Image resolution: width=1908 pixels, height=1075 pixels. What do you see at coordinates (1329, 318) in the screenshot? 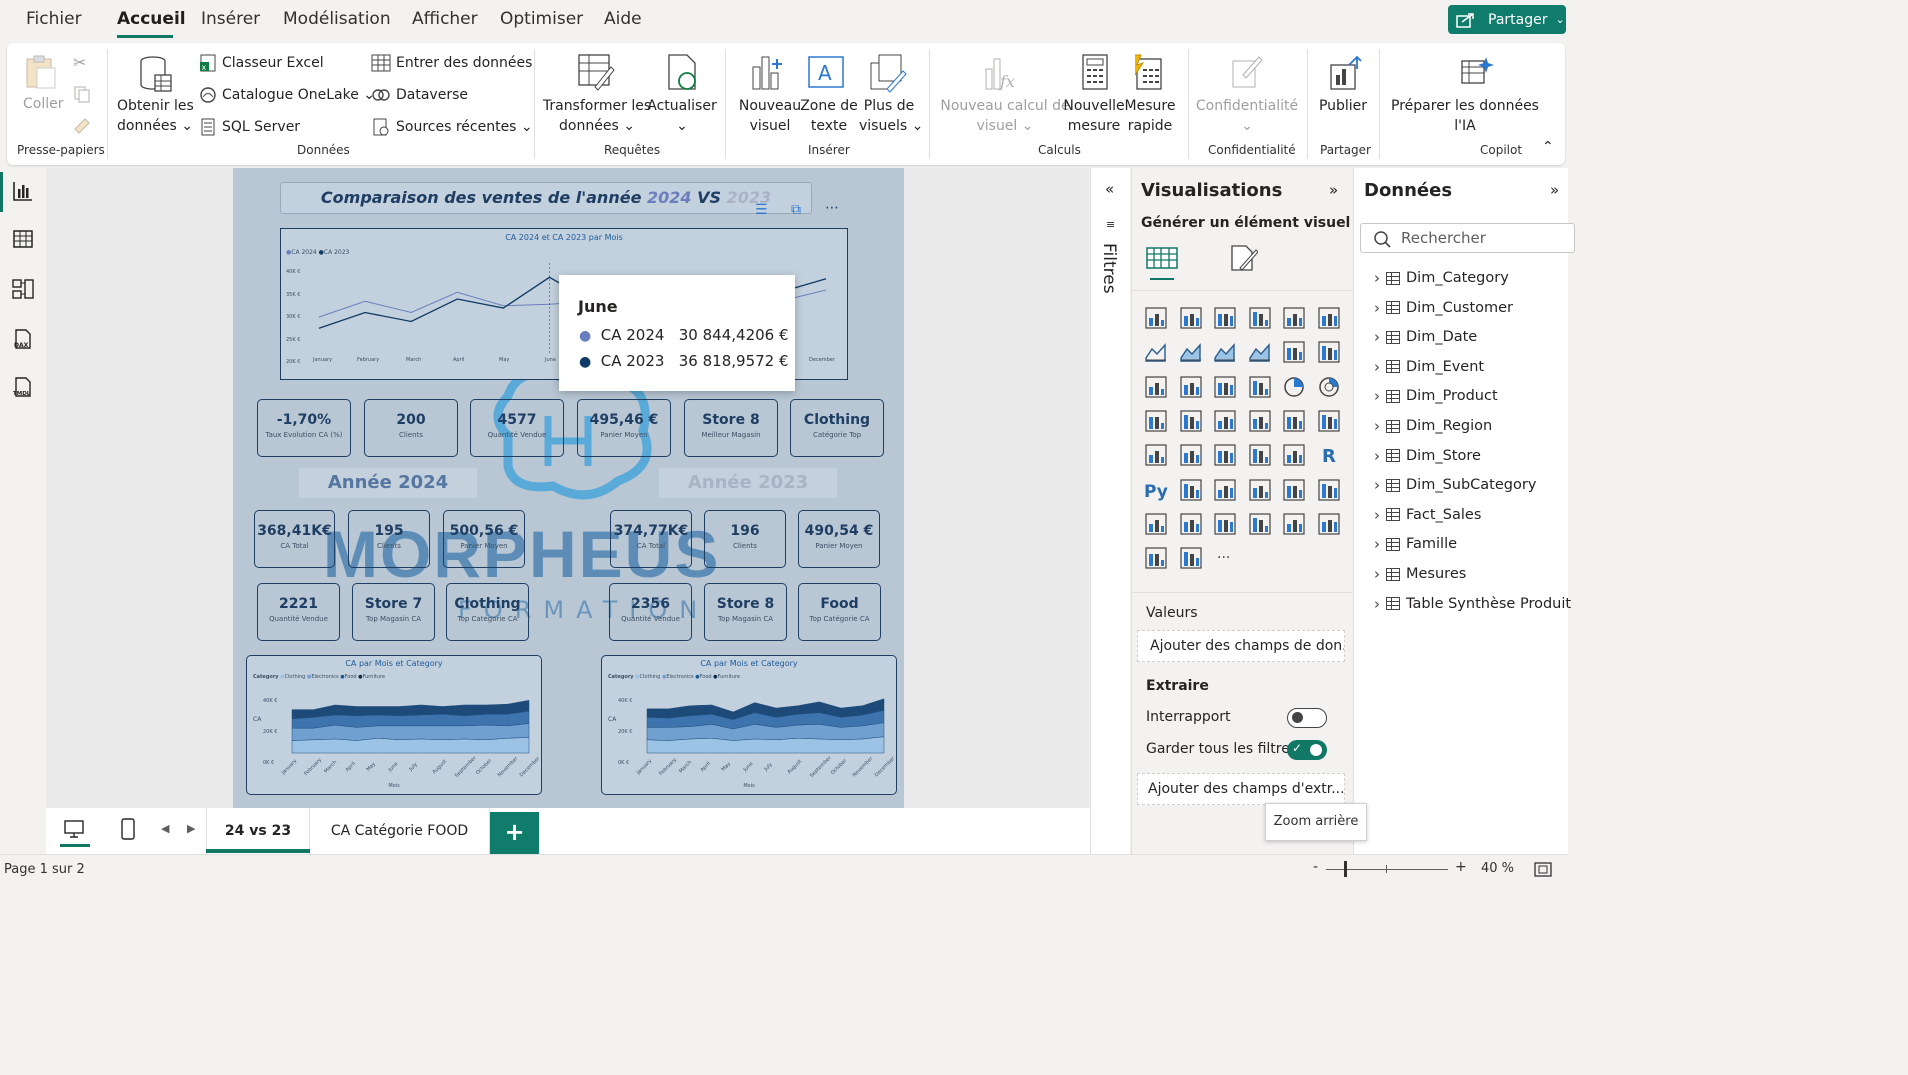
I see `100-stacked-column-icon` at bounding box center [1329, 318].